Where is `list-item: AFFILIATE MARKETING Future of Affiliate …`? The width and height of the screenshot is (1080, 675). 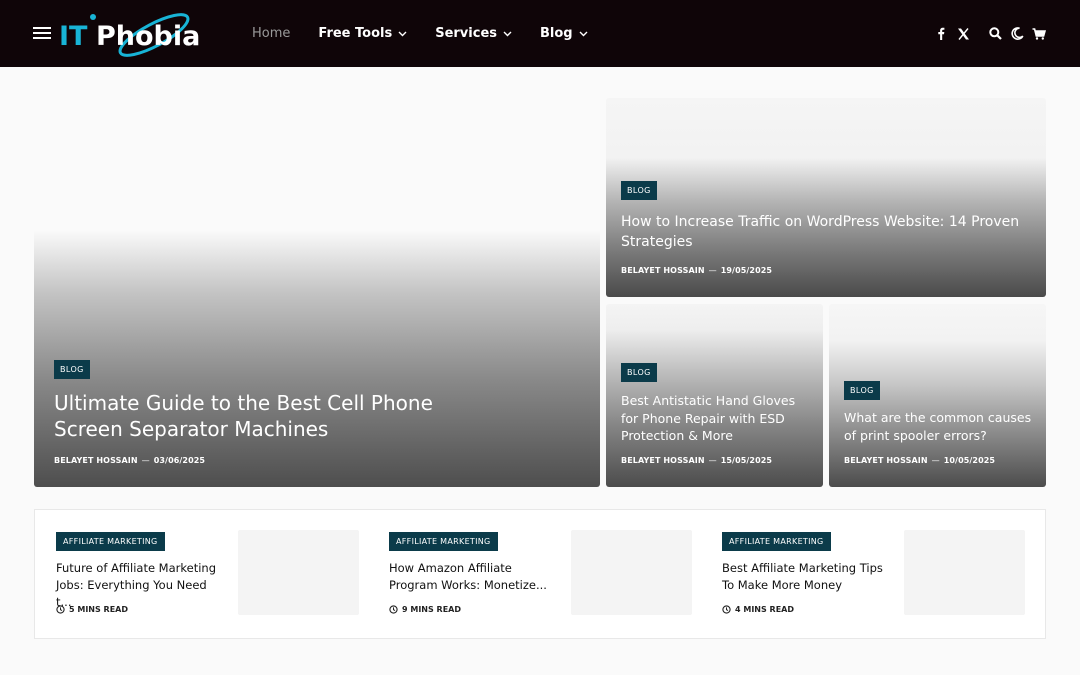
list-item: AFFILIATE MARKETING Future of Affiliate … is located at coordinates (208, 574).